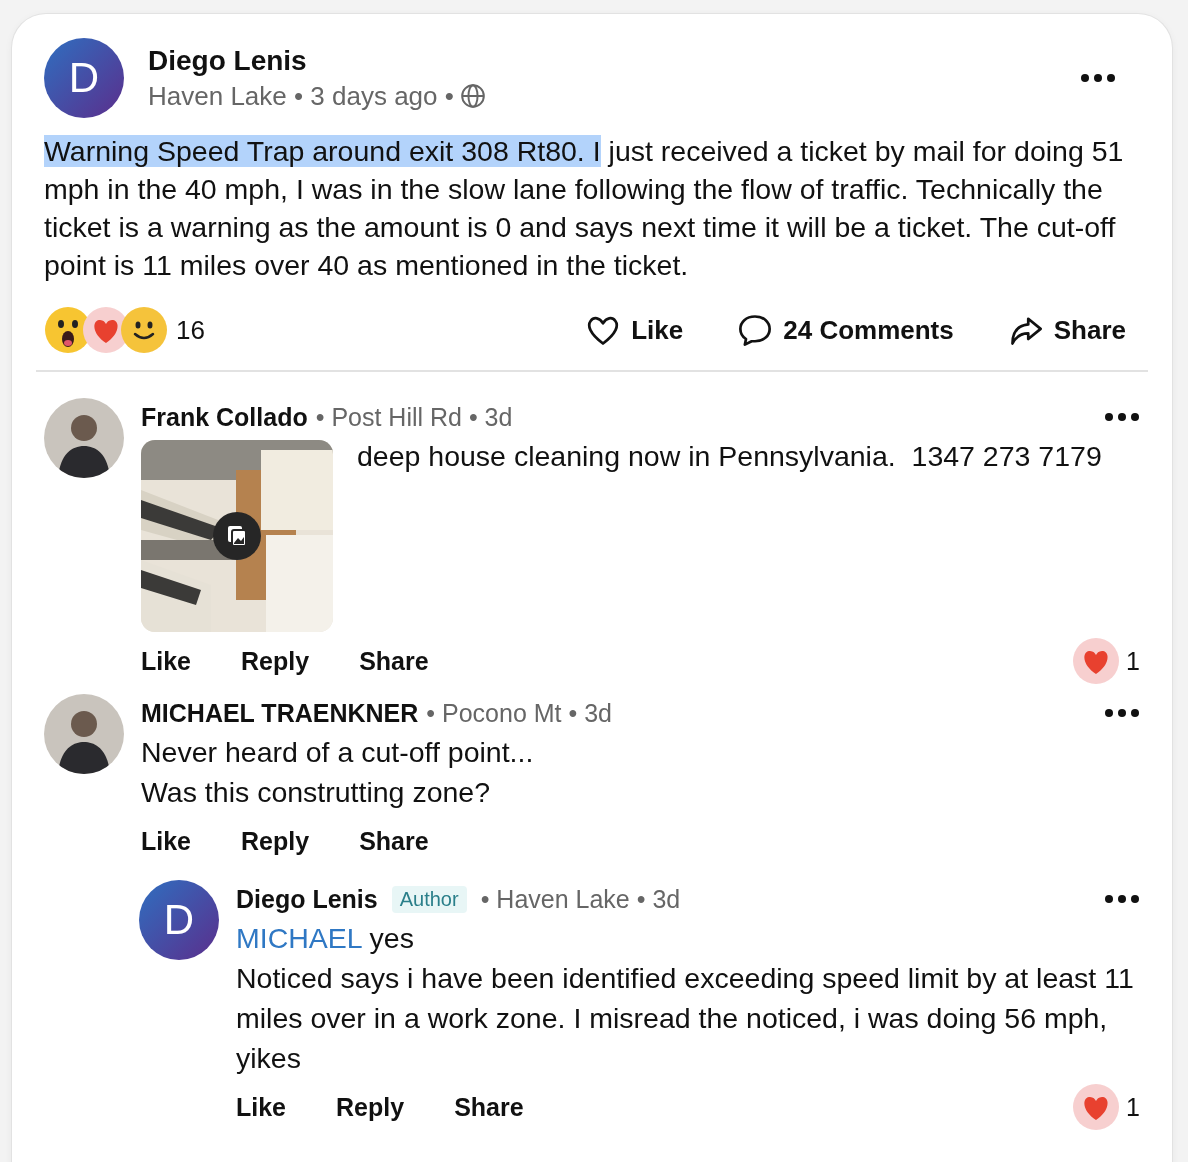  Describe the element at coordinates (634, 330) in the screenshot. I see `like-button: Like` at that location.